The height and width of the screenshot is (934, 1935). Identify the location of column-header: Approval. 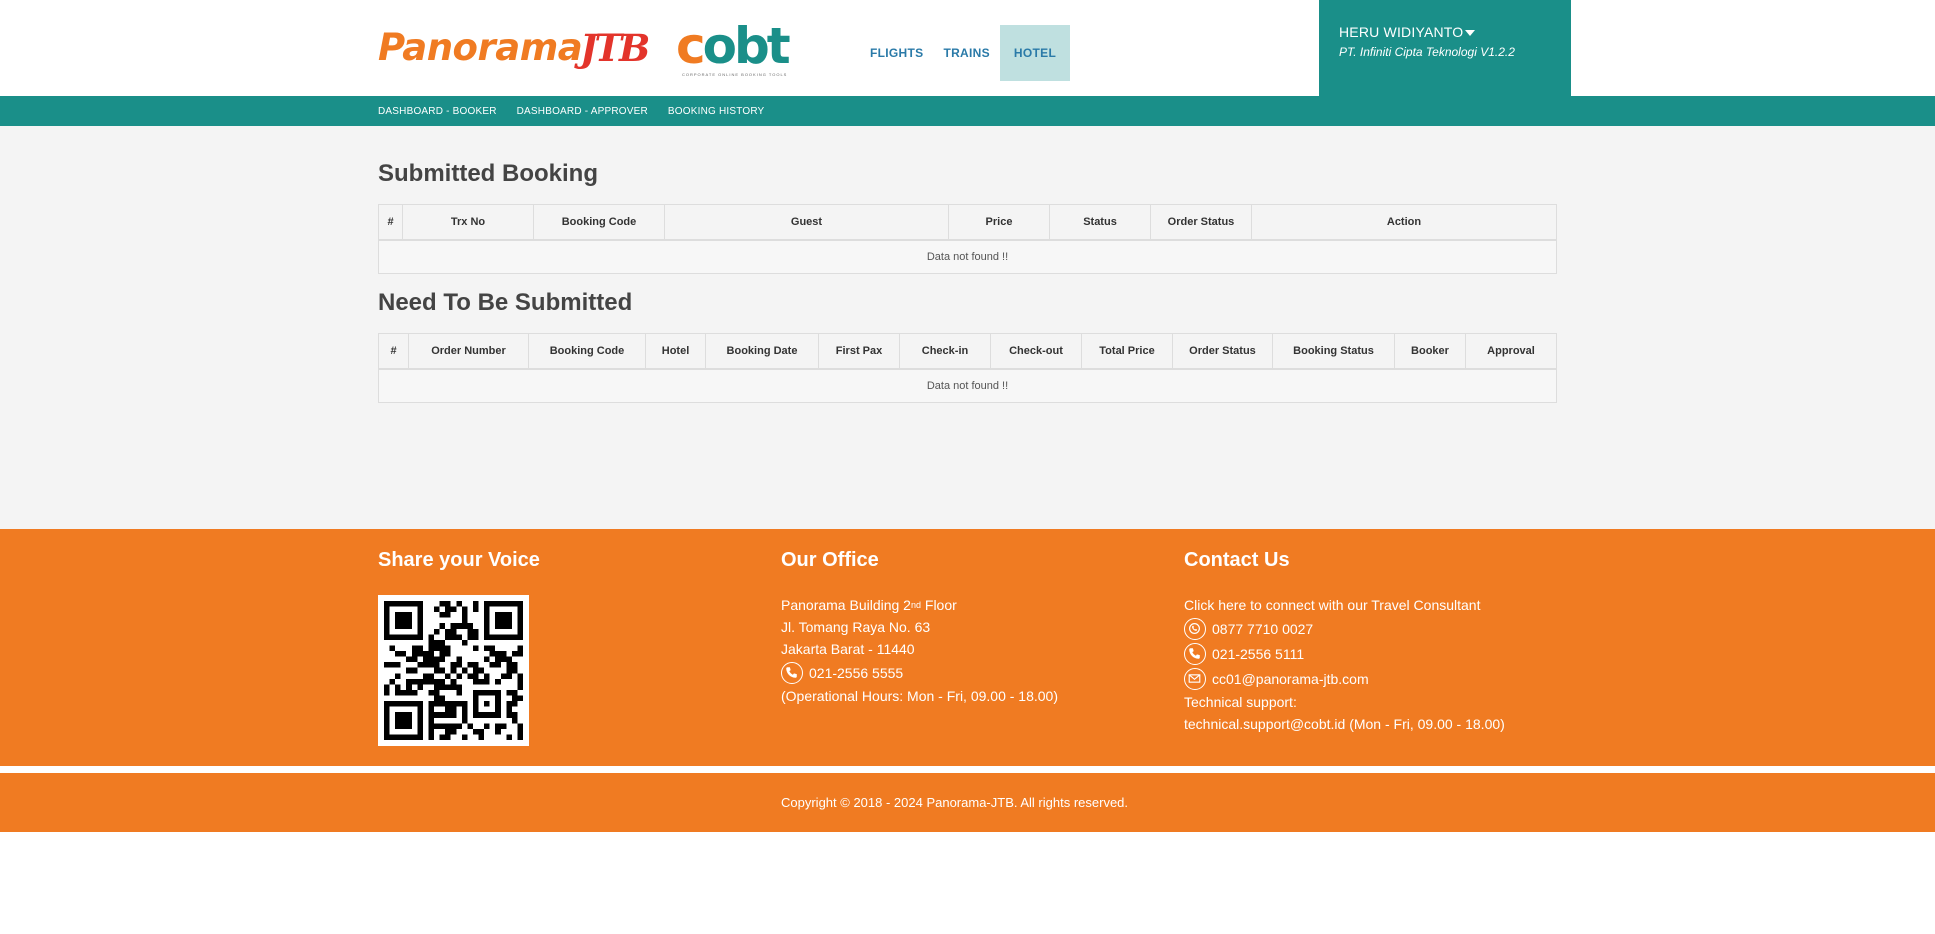
(1511, 351).